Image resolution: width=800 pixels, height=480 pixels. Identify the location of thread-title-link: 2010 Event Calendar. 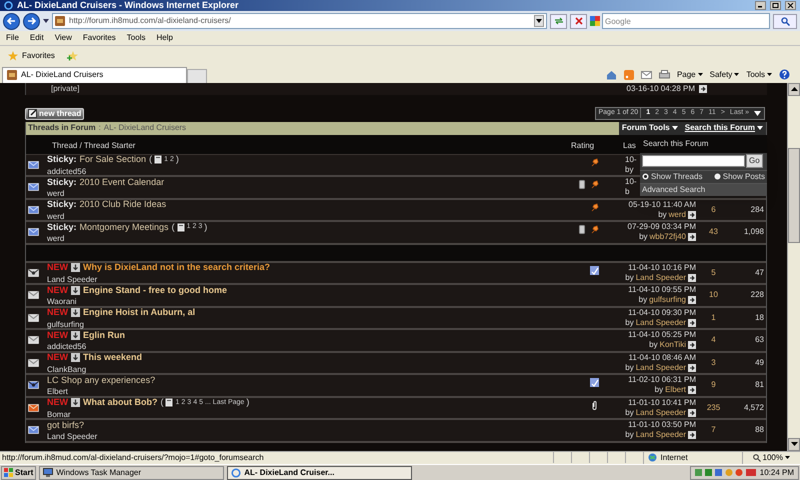
(122, 182).